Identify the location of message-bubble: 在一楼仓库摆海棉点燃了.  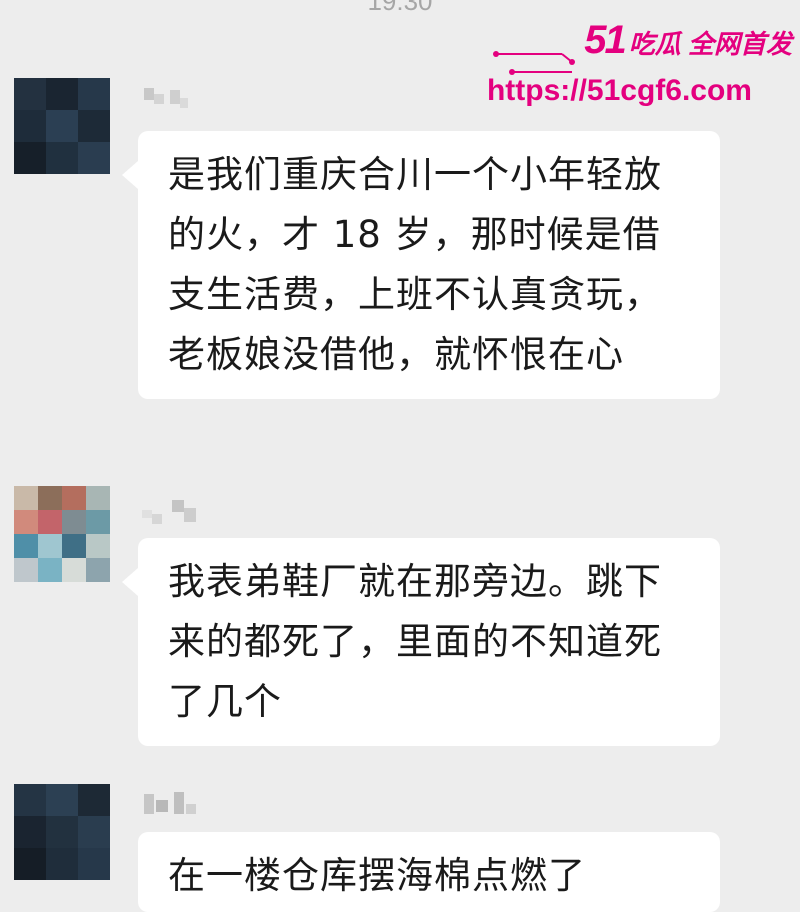
(429, 872).